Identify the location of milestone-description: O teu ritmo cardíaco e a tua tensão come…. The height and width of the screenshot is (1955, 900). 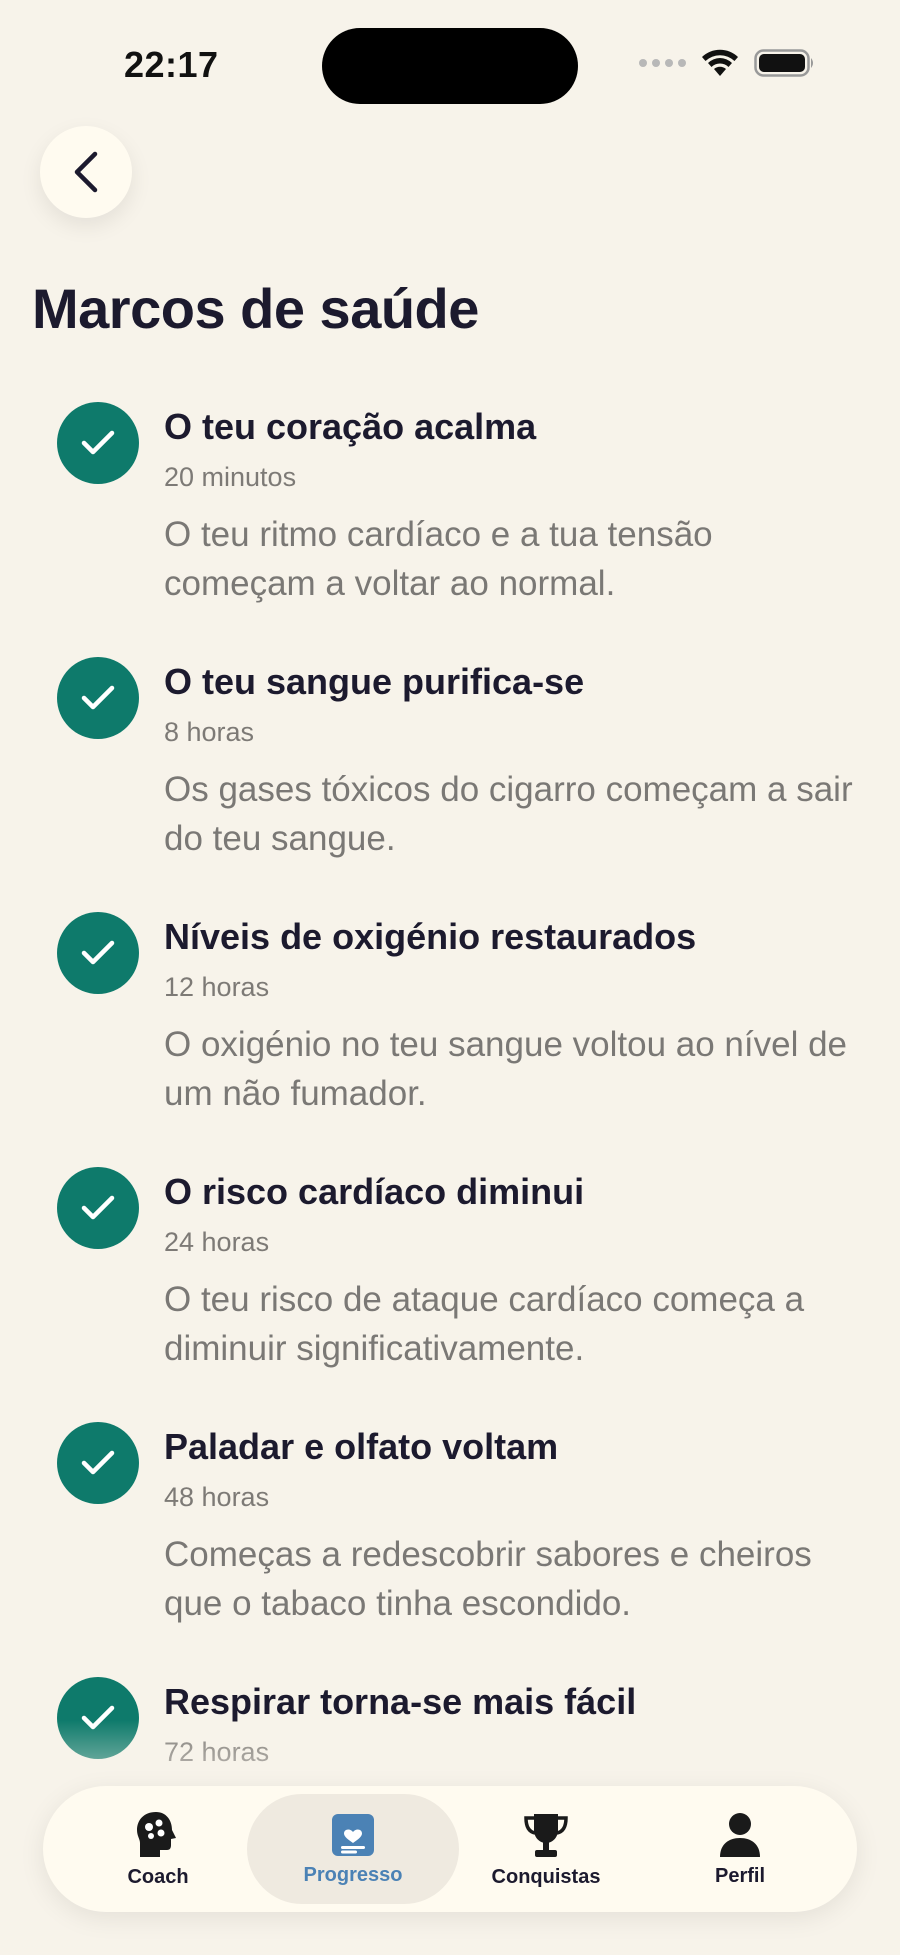
(438, 559).